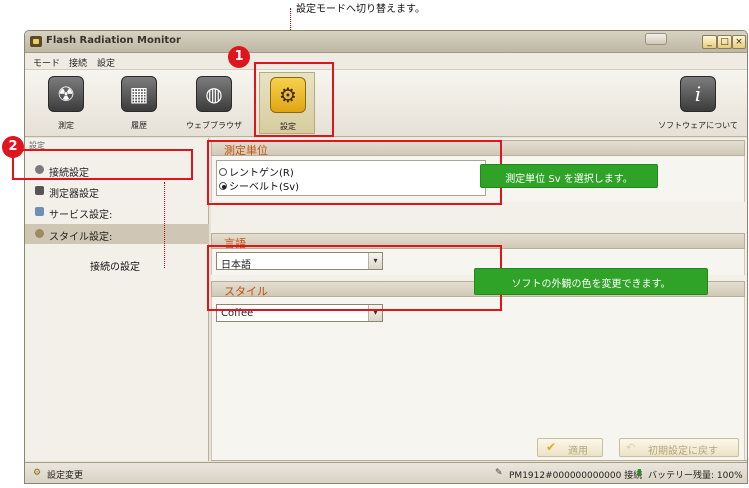  I want to click on tool-browser-label: ウェブブラウザ, so click(214, 125).